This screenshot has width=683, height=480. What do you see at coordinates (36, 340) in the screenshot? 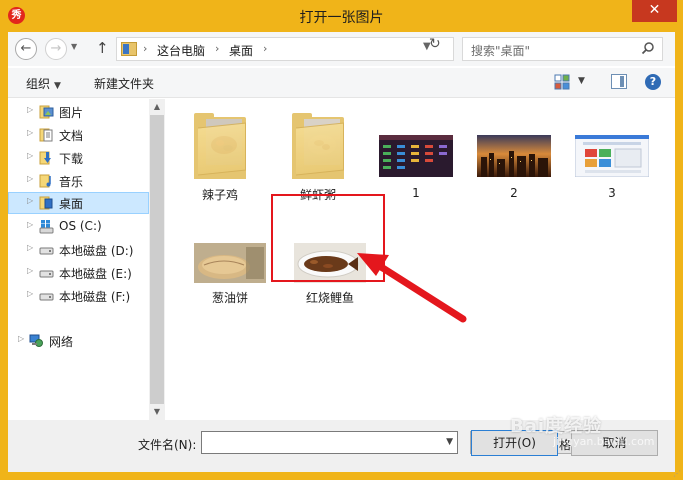
I see `network-icon` at bounding box center [36, 340].